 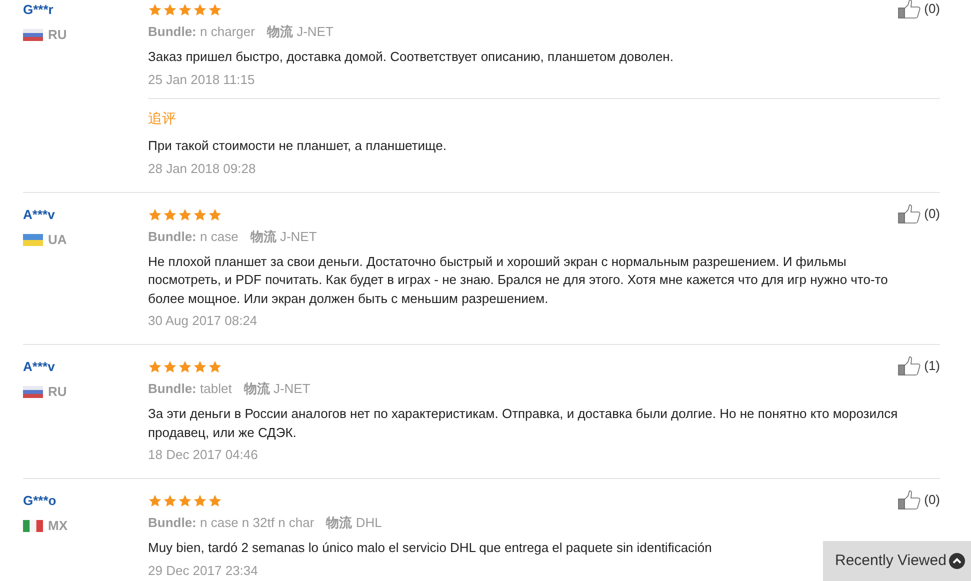 I want to click on review-text: За эти деньги в России аналогов нет по характеристикам. Отправка, и доставка были долгие. Но не понятно кто морозился продавец, или же СДЭК., so click(x=523, y=423).